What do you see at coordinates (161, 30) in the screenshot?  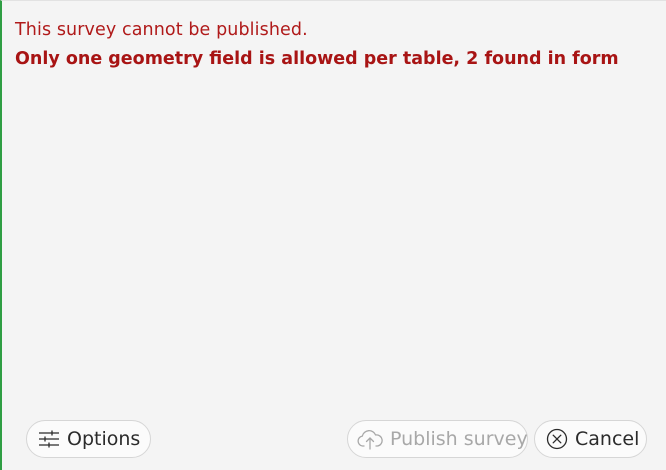 I see `error-title: This survey cannot be published.` at bounding box center [161, 30].